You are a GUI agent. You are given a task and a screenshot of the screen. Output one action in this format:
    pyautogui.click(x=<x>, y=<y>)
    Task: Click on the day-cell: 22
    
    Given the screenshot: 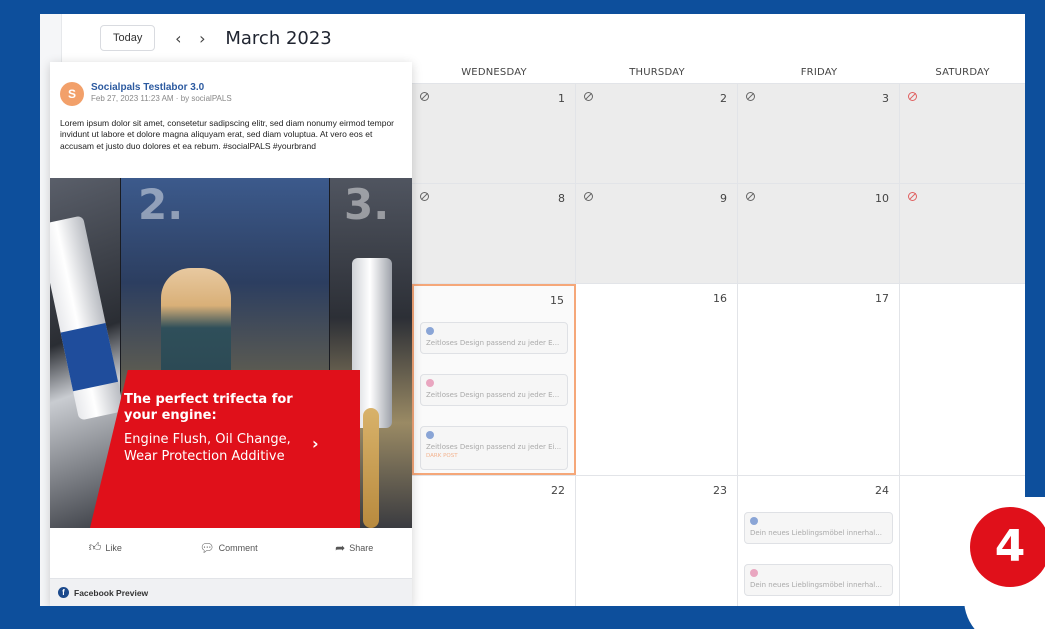 What is the action you would take?
    pyautogui.click(x=494, y=541)
    